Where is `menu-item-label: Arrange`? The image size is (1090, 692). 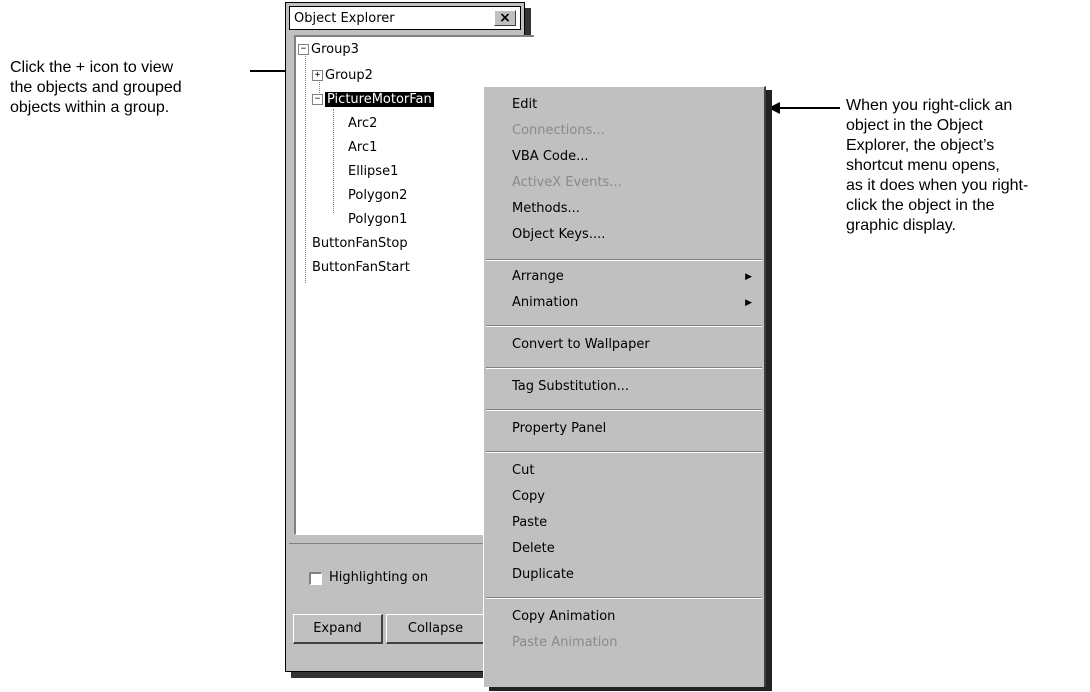 menu-item-label: Arrange is located at coordinates (538, 276).